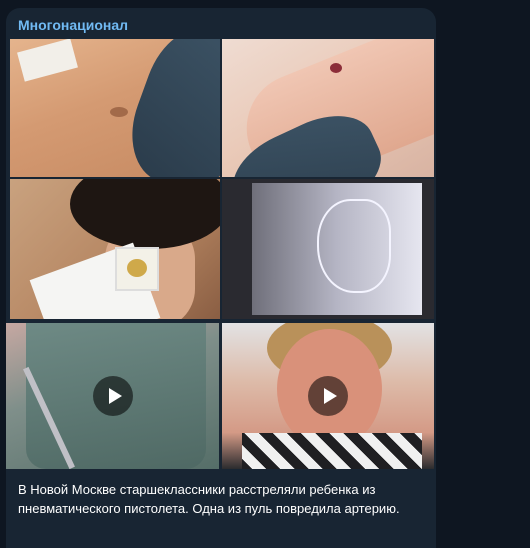 The width and height of the screenshot is (530, 548). What do you see at coordinates (145, 214) in the screenshot?
I see `hair-shape` at bounding box center [145, 214].